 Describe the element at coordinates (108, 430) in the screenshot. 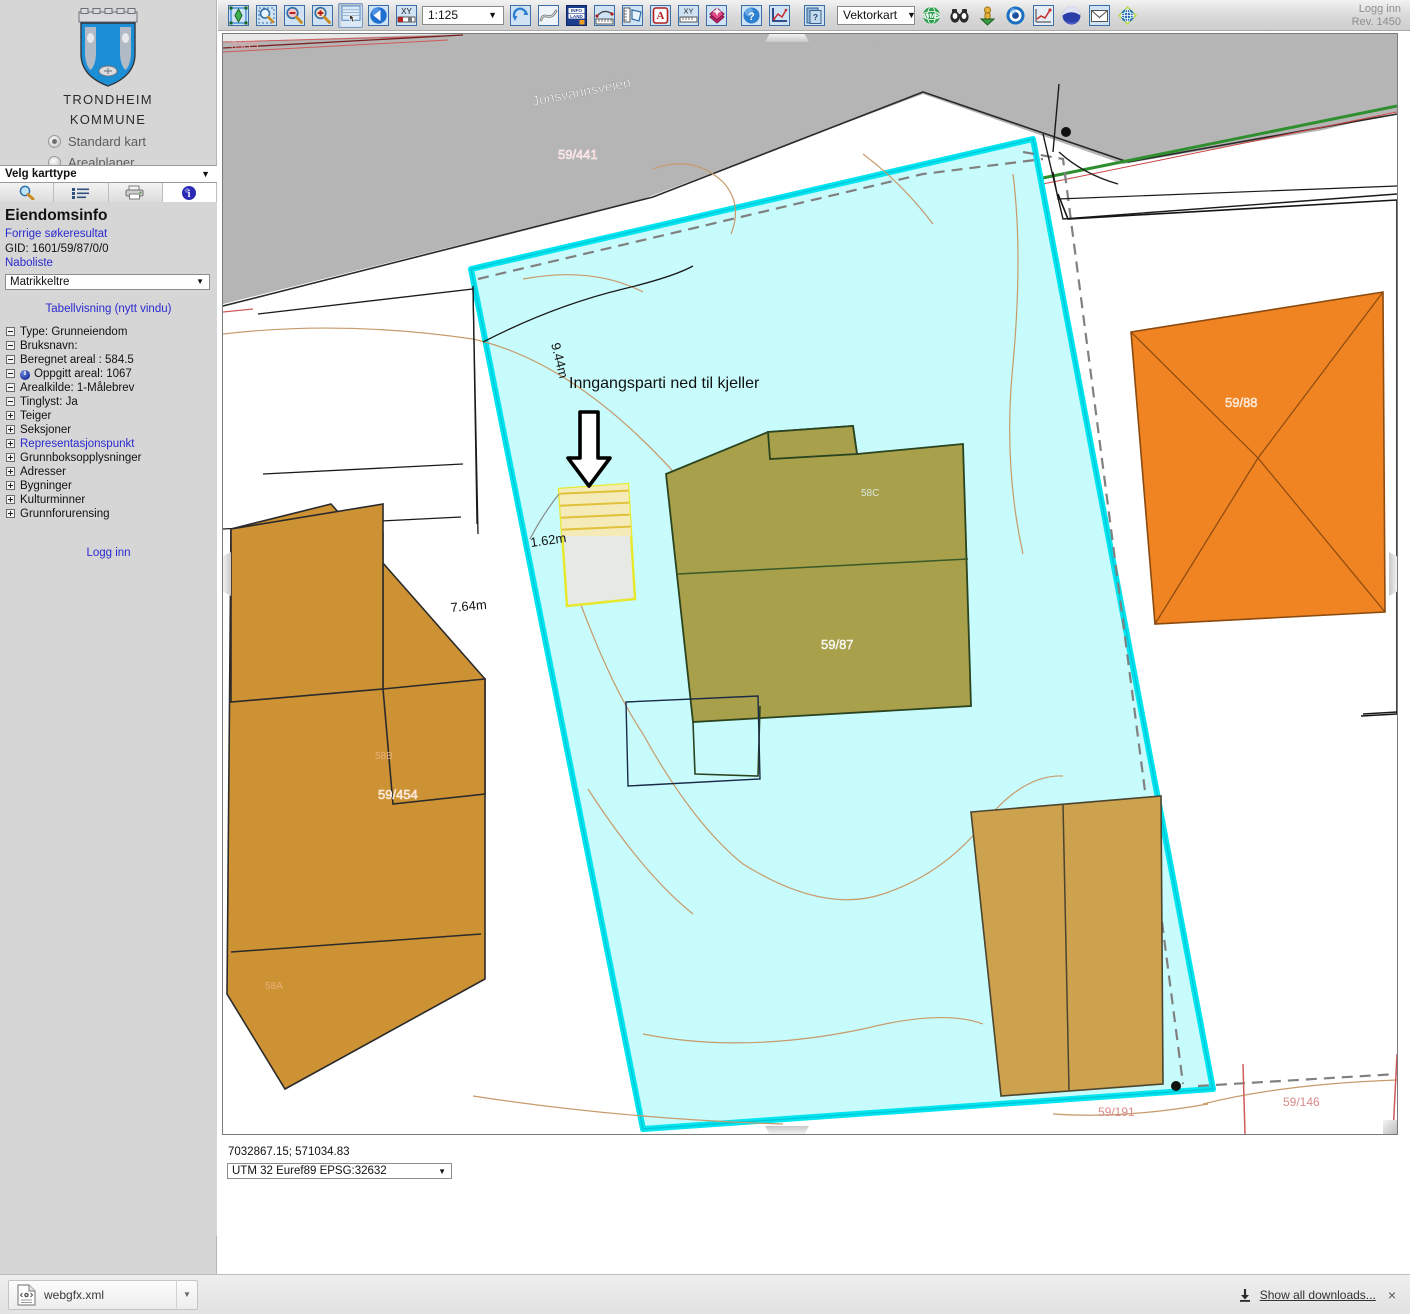

I see `tree-row: Seksjoner` at that location.